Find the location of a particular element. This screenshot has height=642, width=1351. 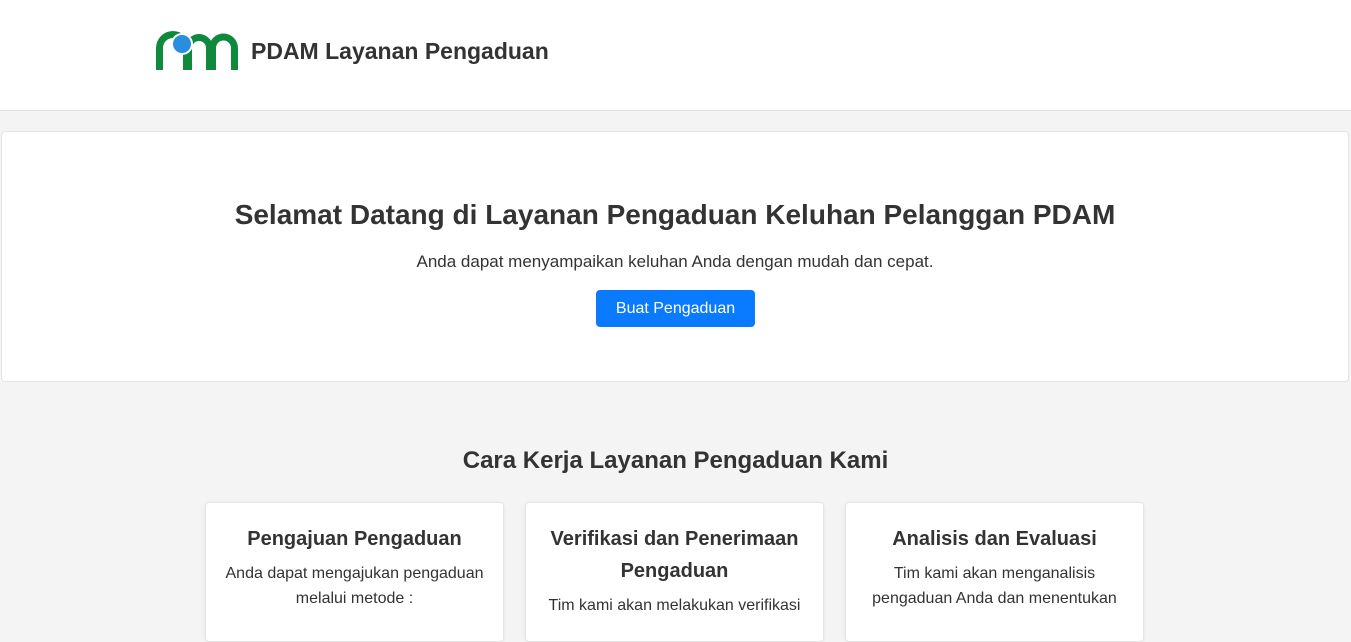

card-title: Pengajuan Pengaduan is located at coordinates (354, 539).